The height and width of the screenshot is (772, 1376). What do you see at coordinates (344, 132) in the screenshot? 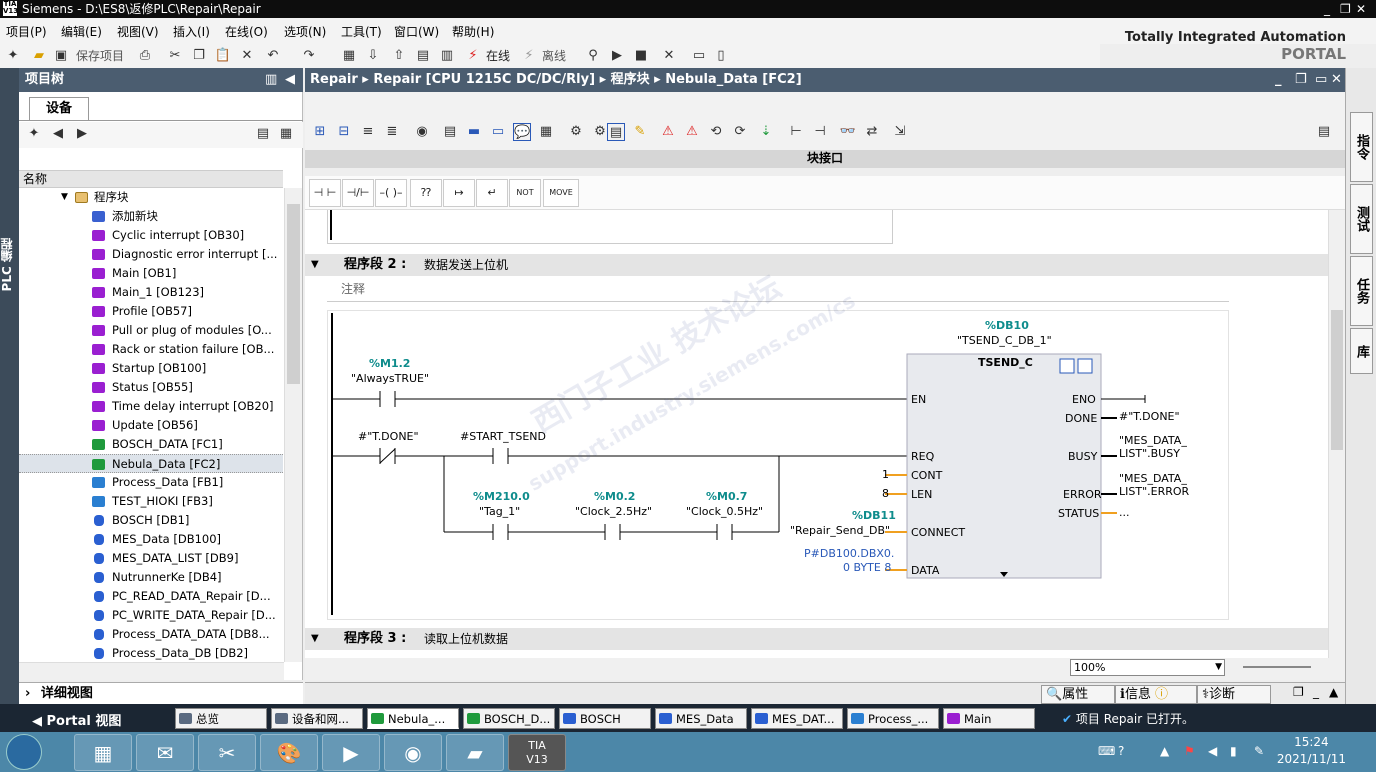
I see `delete-network-icon: ⊟` at bounding box center [344, 132].